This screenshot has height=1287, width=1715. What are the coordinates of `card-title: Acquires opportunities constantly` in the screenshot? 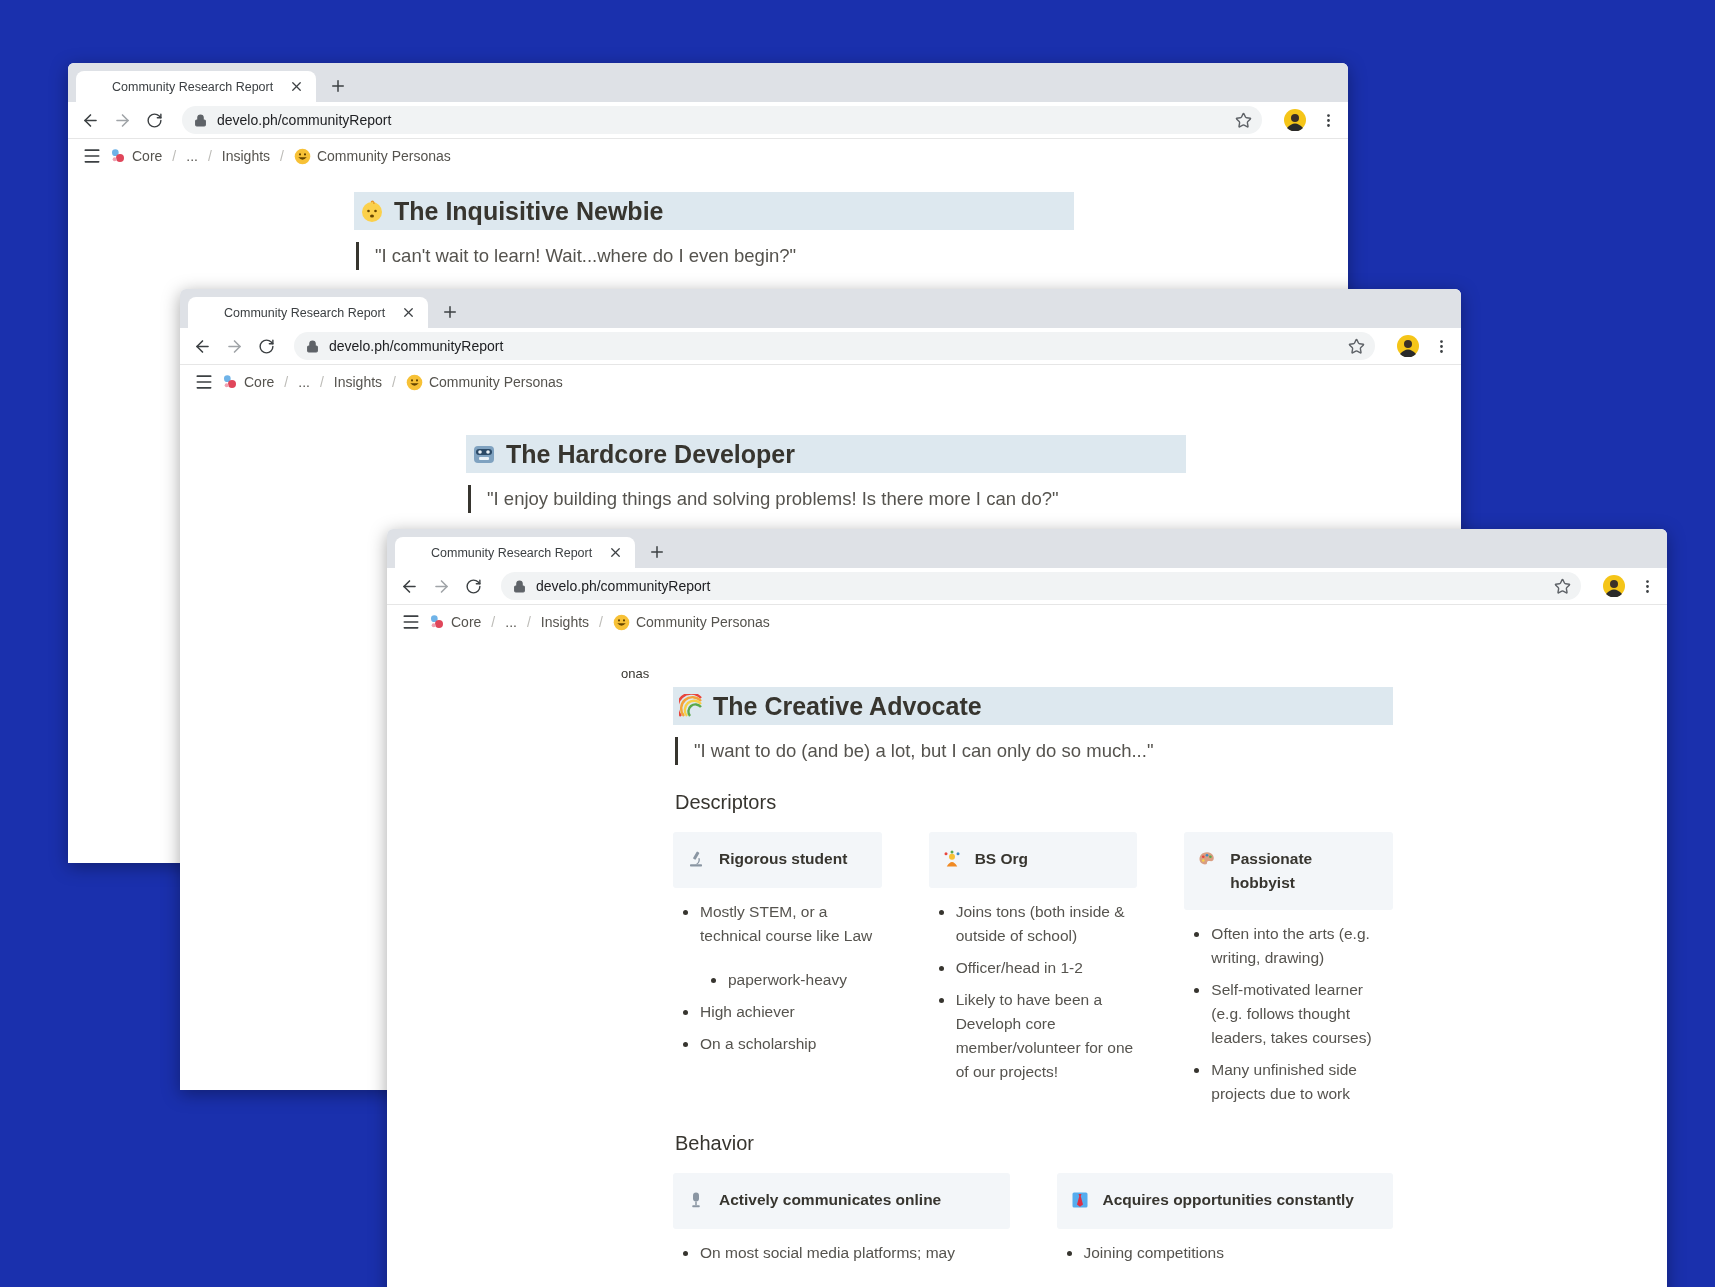 It's located at (1228, 1200).